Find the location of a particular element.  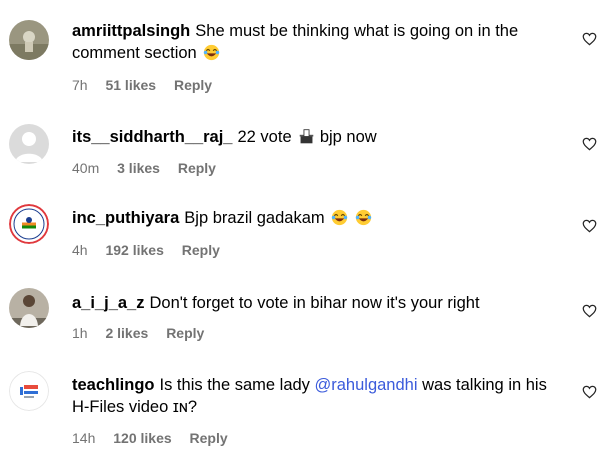

mention-link: @rahulgandhi is located at coordinates (366, 385).